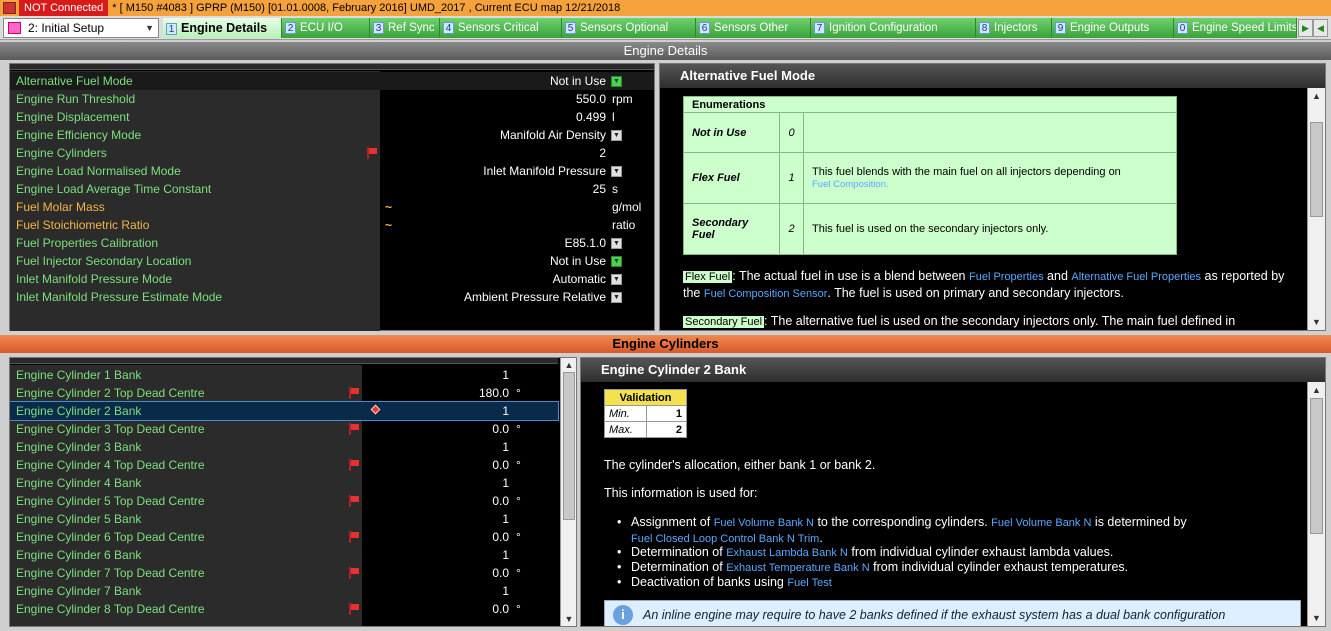  I want to click on tab-engine-details: 1 Engine Details, so click(222, 28).